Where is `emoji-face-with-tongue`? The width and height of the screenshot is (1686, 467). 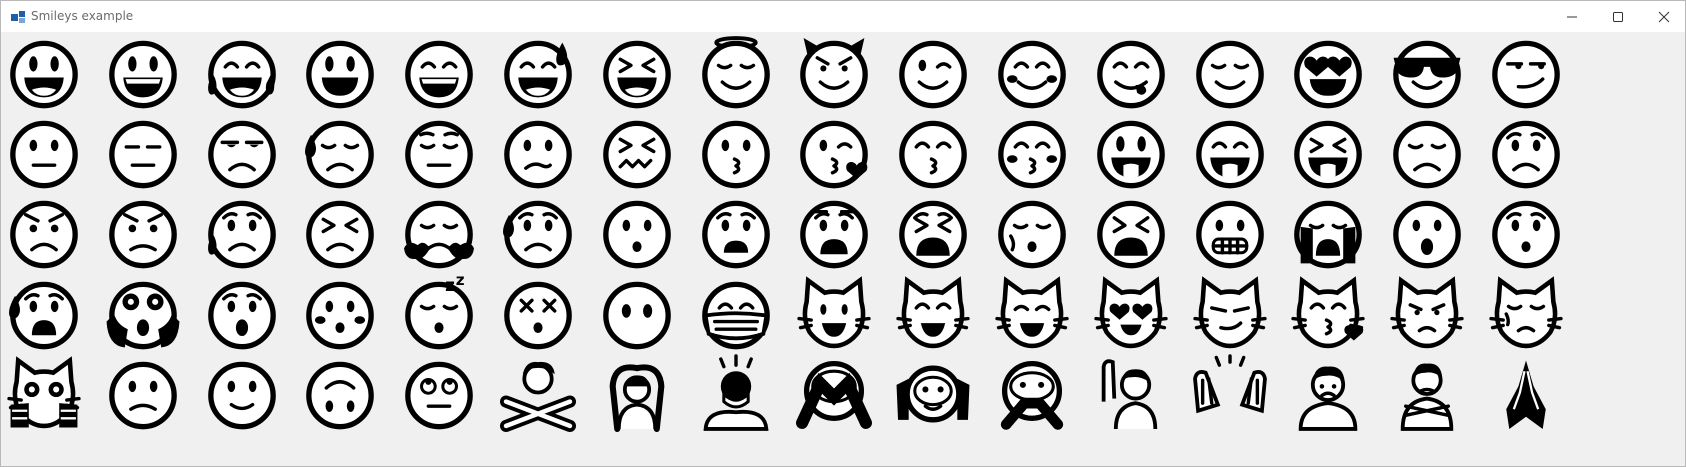 emoji-face-with-tongue is located at coordinates (1131, 153).